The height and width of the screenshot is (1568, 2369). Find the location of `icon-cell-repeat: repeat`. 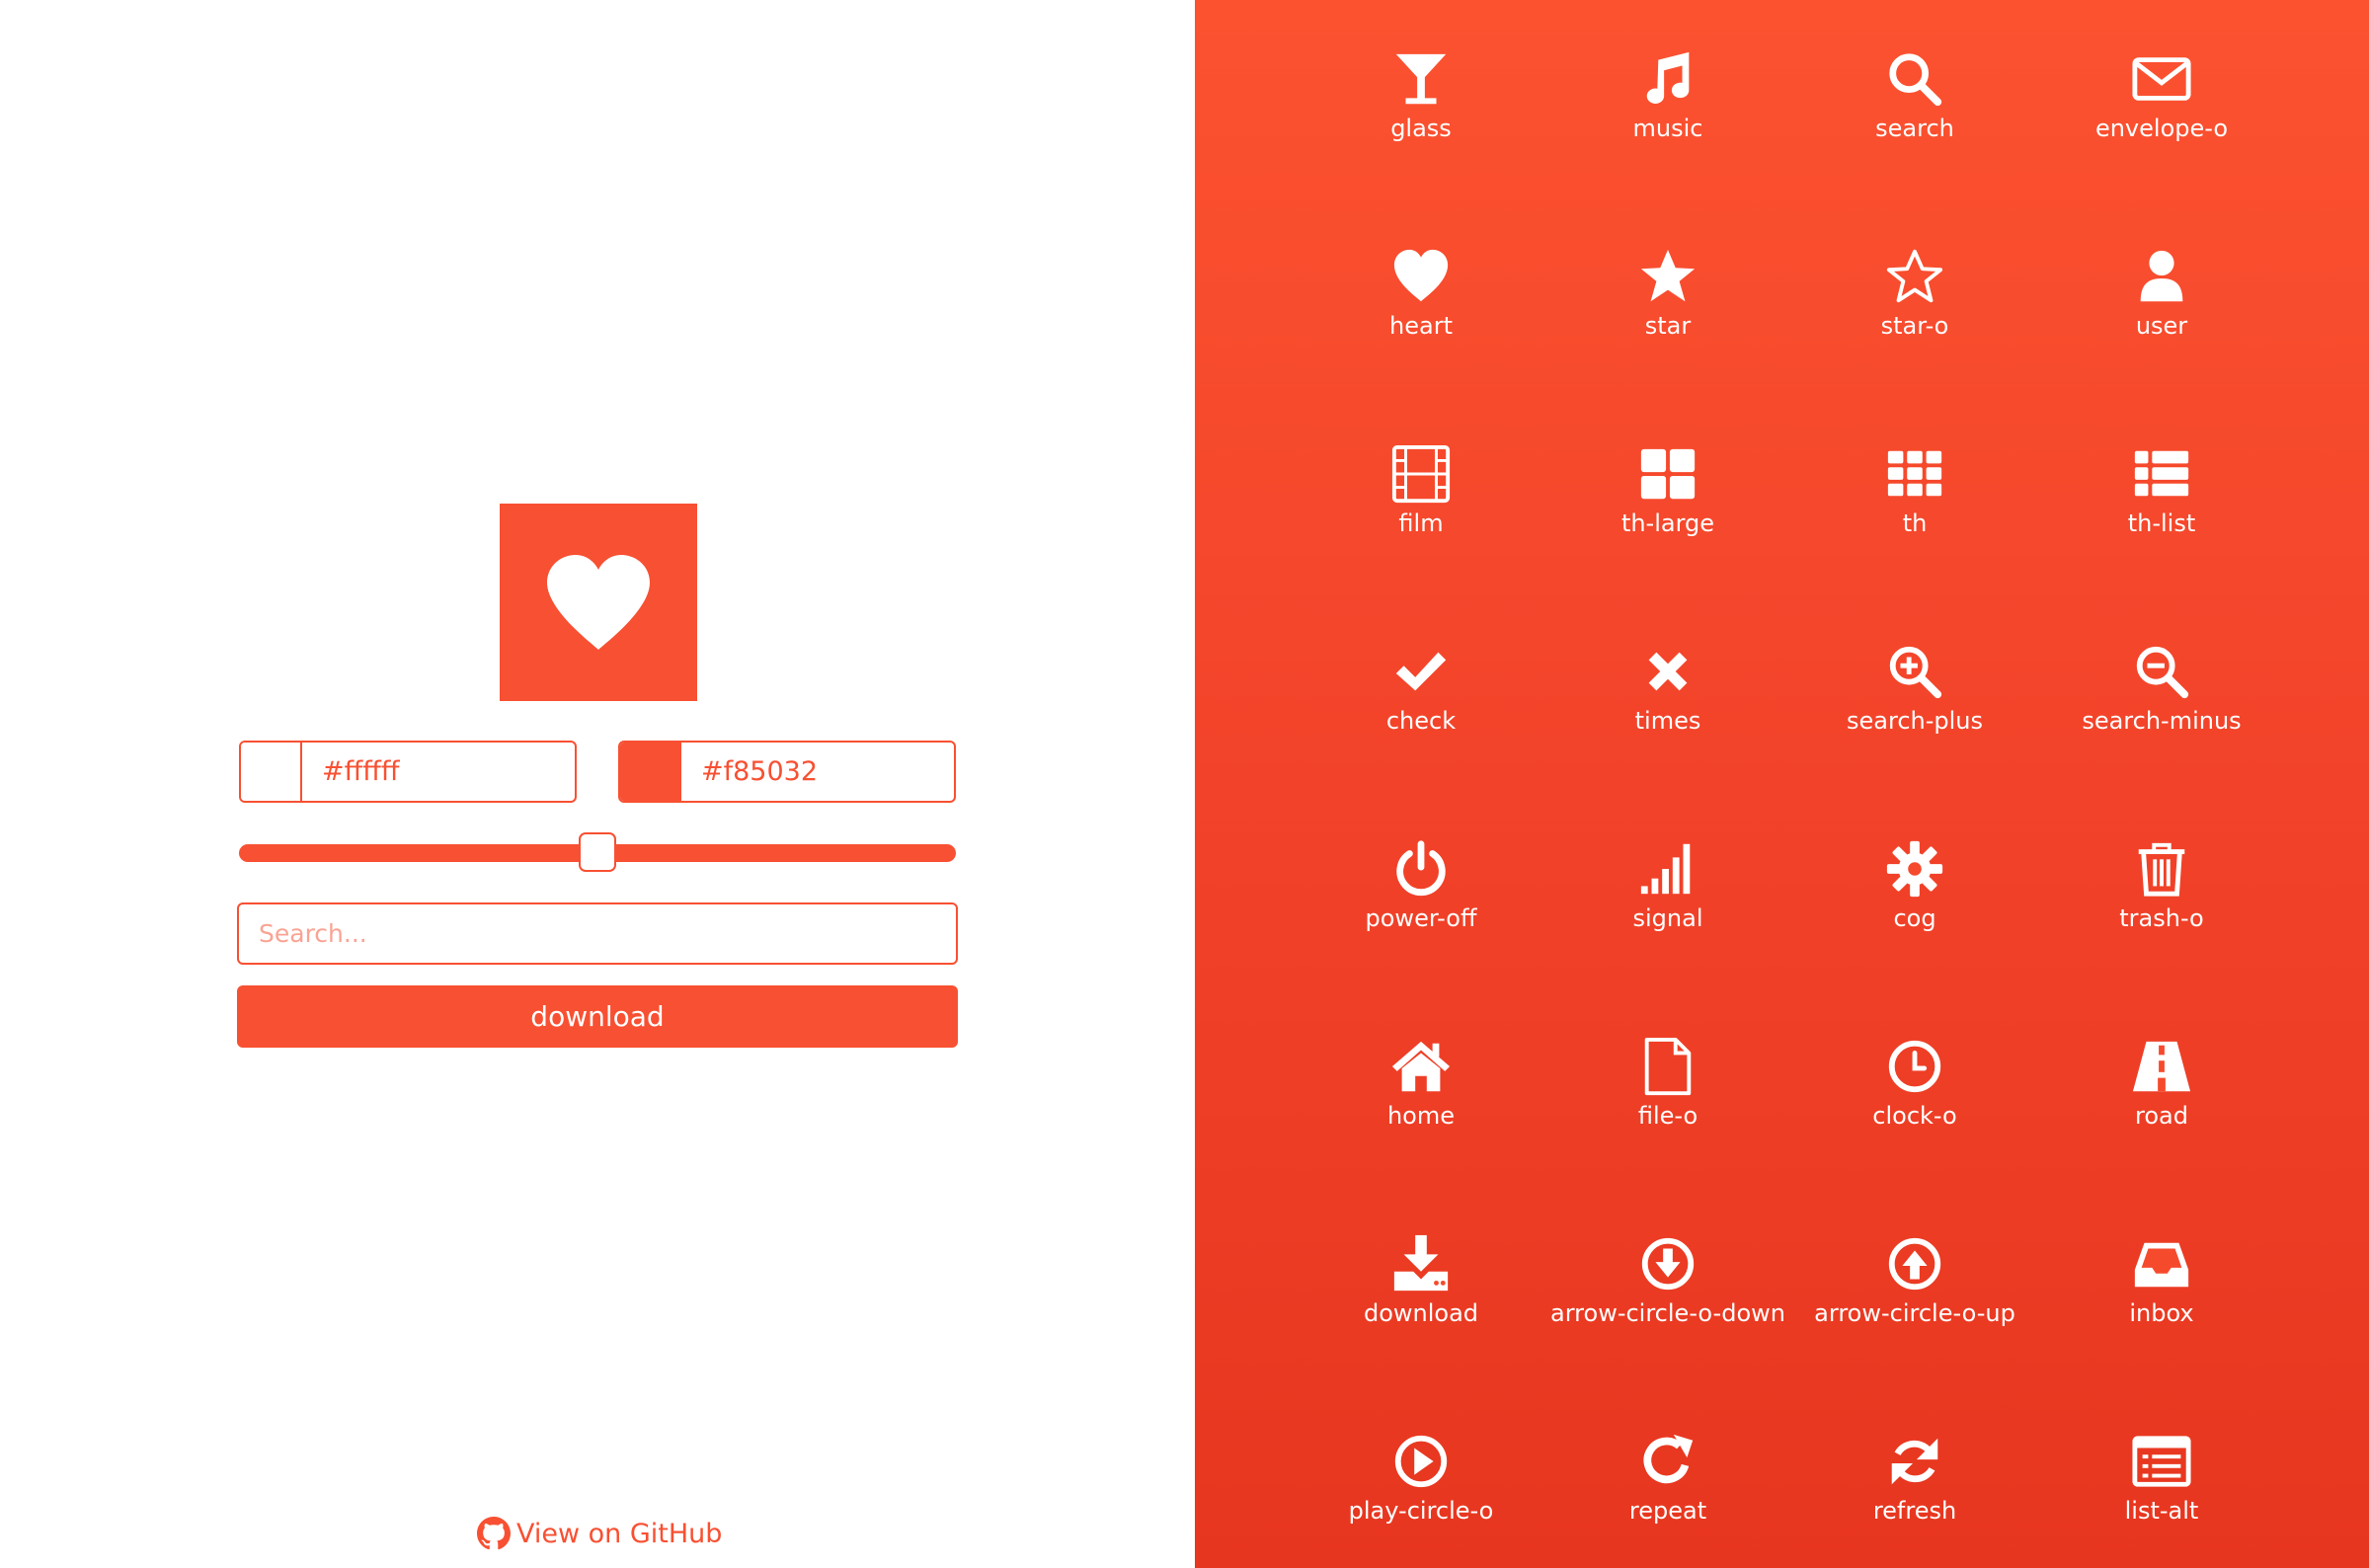

icon-cell-repeat: repeat is located at coordinates (1667, 1484).